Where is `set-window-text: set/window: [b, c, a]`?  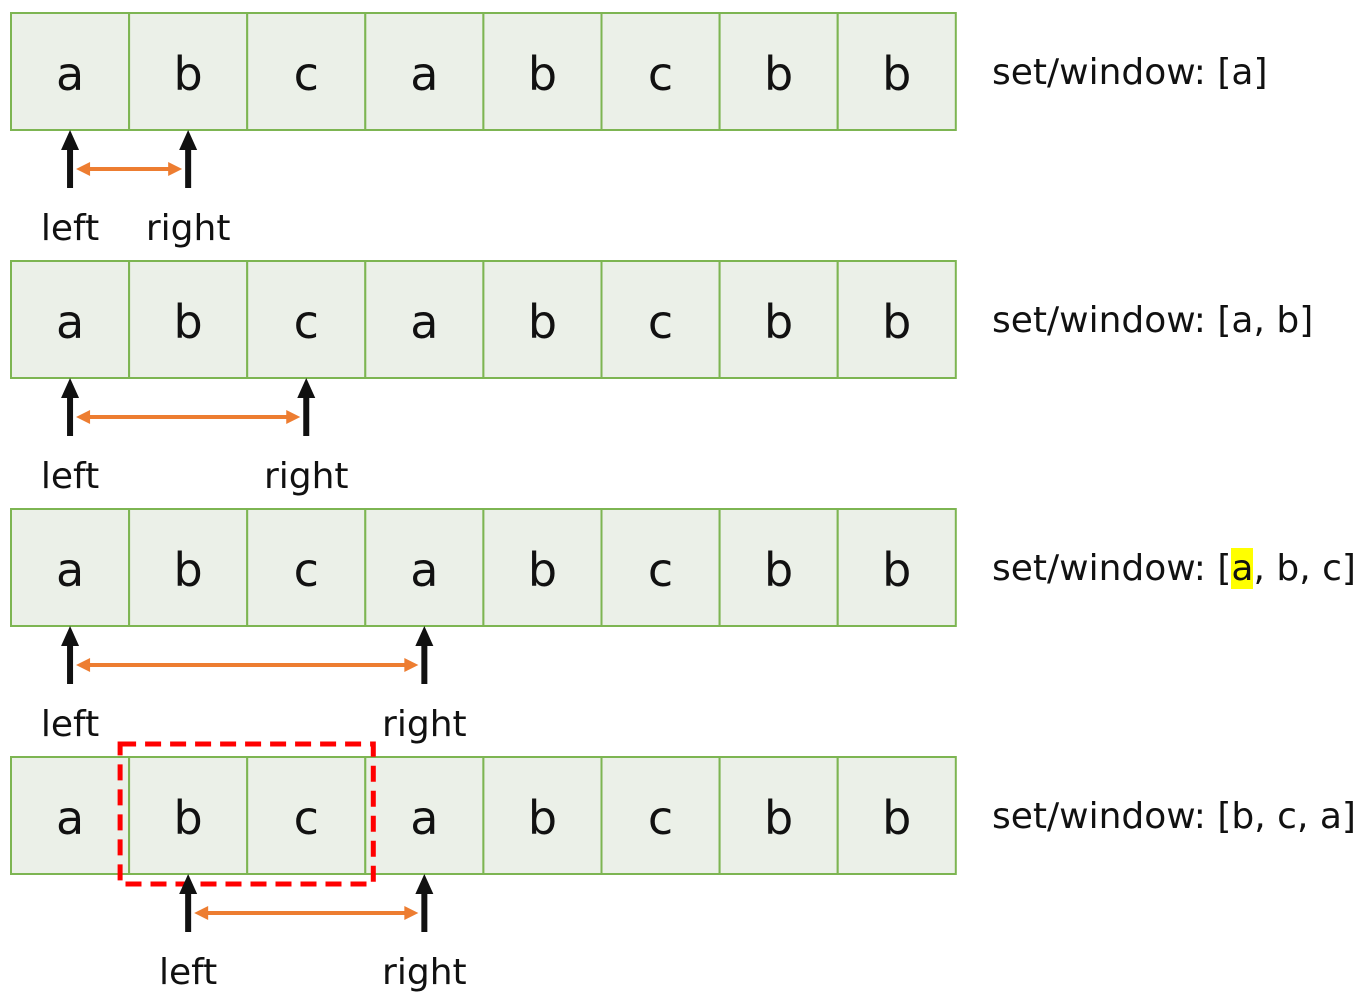 set-window-text: set/window: [b, c, a] is located at coordinates (1174, 816).